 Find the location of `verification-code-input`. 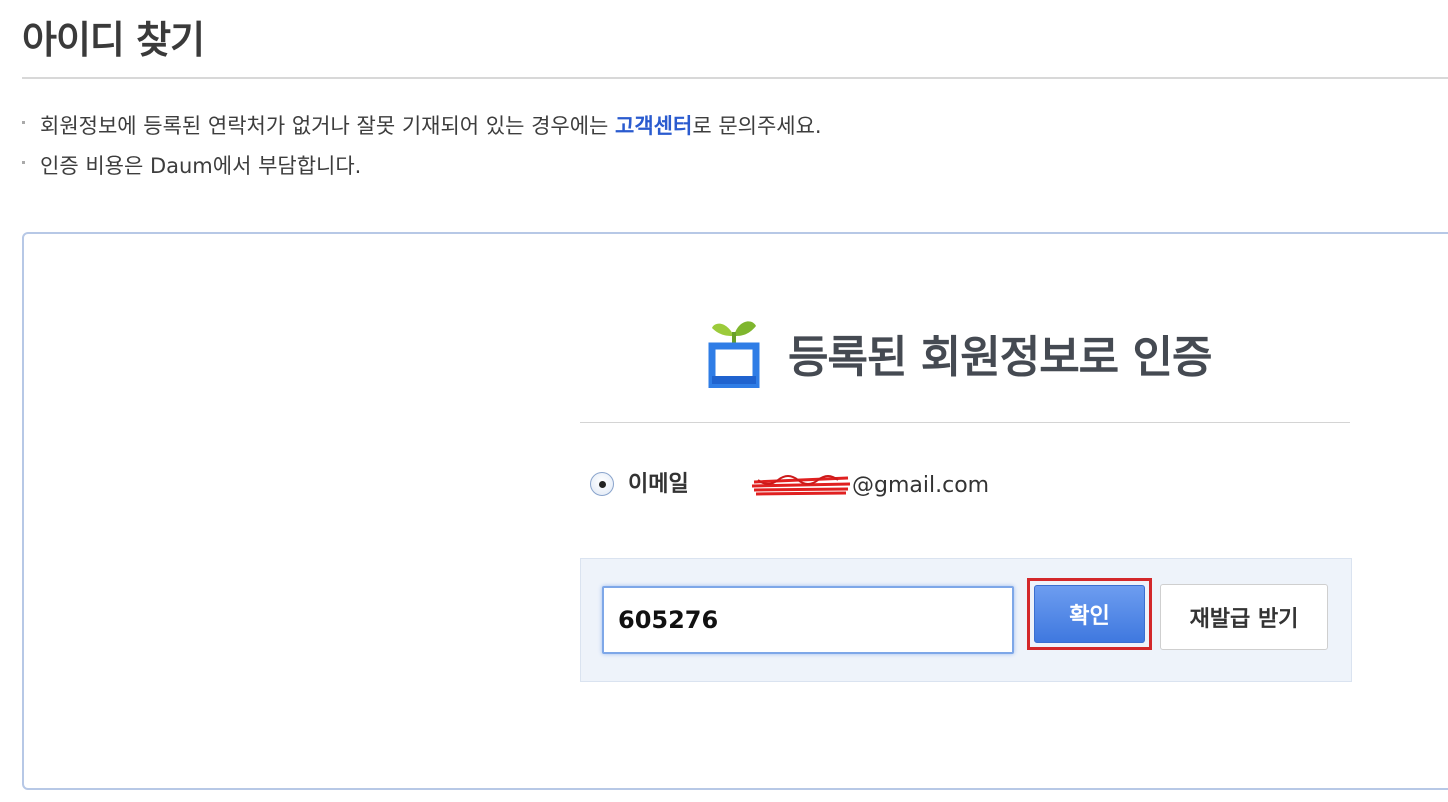

verification-code-input is located at coordinates (808, 620).